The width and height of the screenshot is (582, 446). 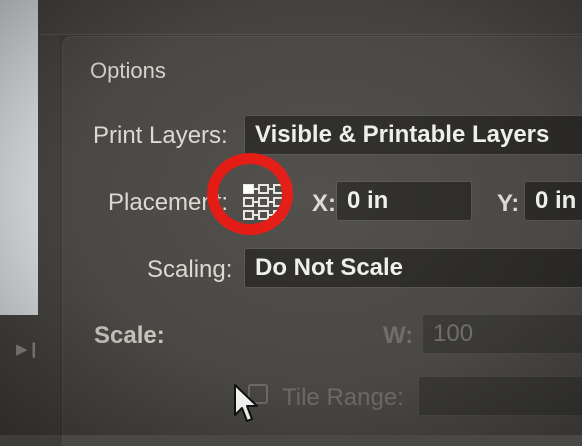 I want to click on print-layers-label: Print Layers:, so click(x=160, y=135).